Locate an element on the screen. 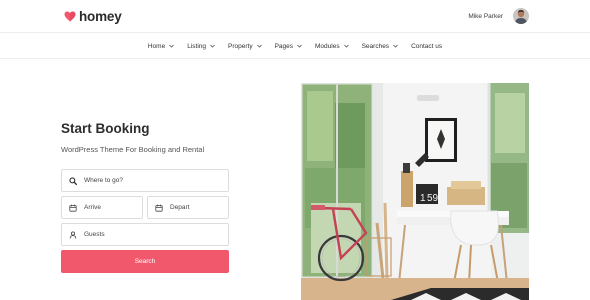  arrive-date-input: Arrive is located at coordinates (102, 207).